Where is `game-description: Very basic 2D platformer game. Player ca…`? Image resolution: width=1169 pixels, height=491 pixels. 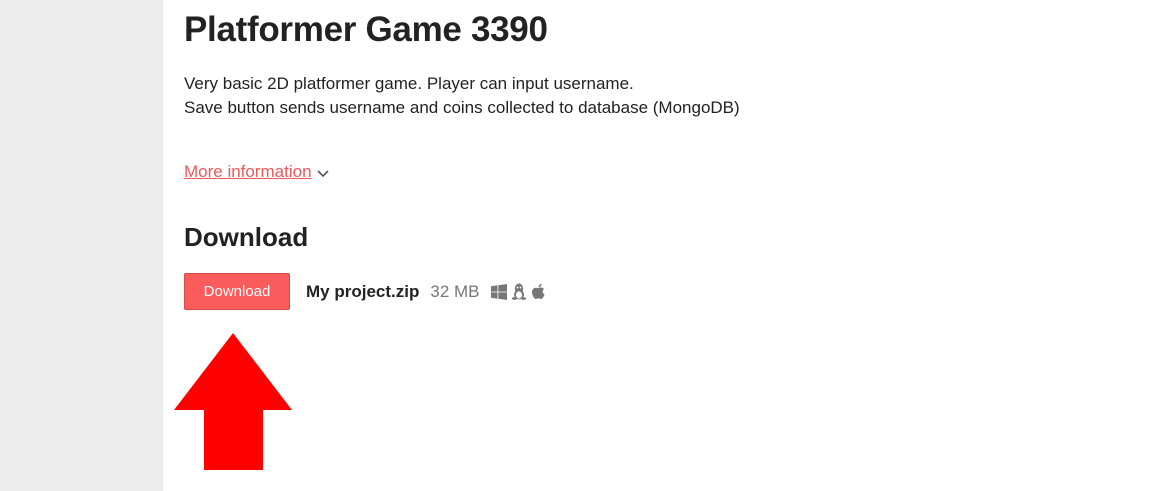 game-description: Very basic 2D platformer game. Player ca… is located at coordinates (462, 96).